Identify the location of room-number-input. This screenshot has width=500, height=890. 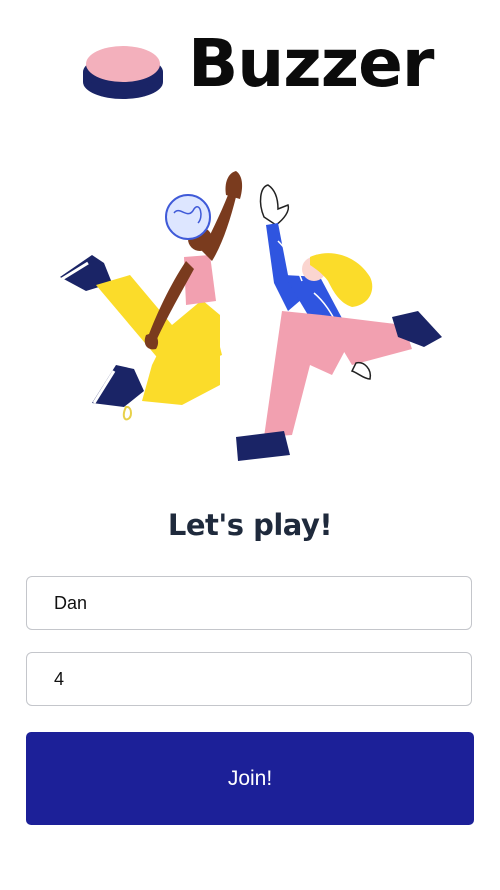
(249, 679).